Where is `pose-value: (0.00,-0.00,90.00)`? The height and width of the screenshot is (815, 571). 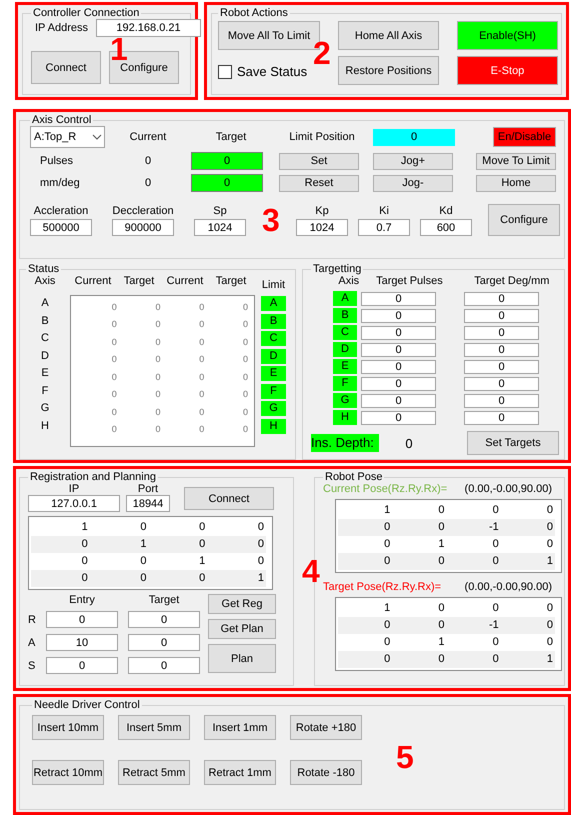 pose-value: (0.00,-0.00,90.00) is located at coordinates (508, 489).